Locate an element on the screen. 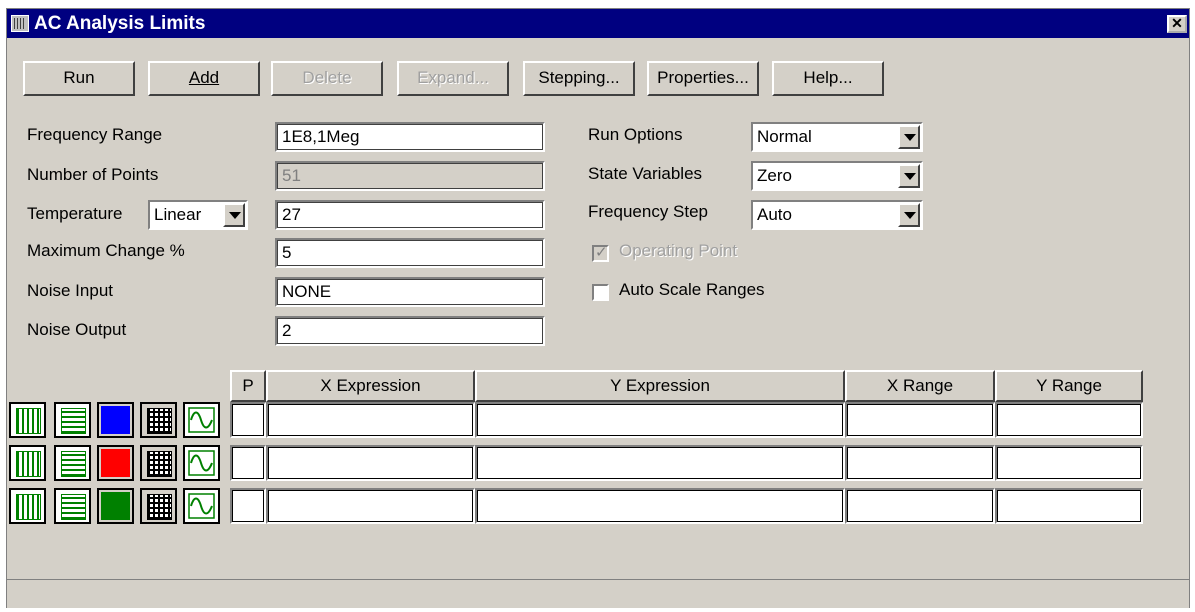 This screenshot has height=612, width=1195. noise-input-field: NONE is located at coordinates (410, 292).